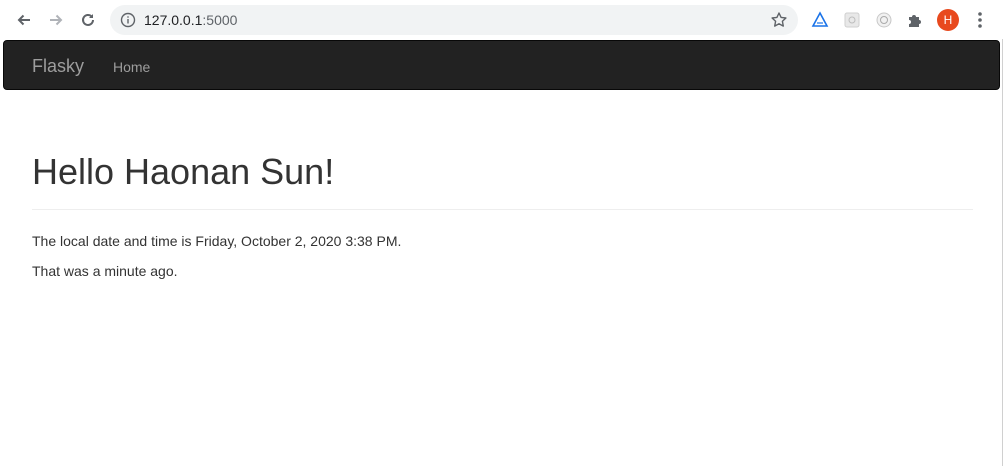 This screenshot has width=1006, height=466. What do you see at coordinates (820, 20) in the screenshot?
I see `extension-triangle-icon` at bounding box center [820, 20].